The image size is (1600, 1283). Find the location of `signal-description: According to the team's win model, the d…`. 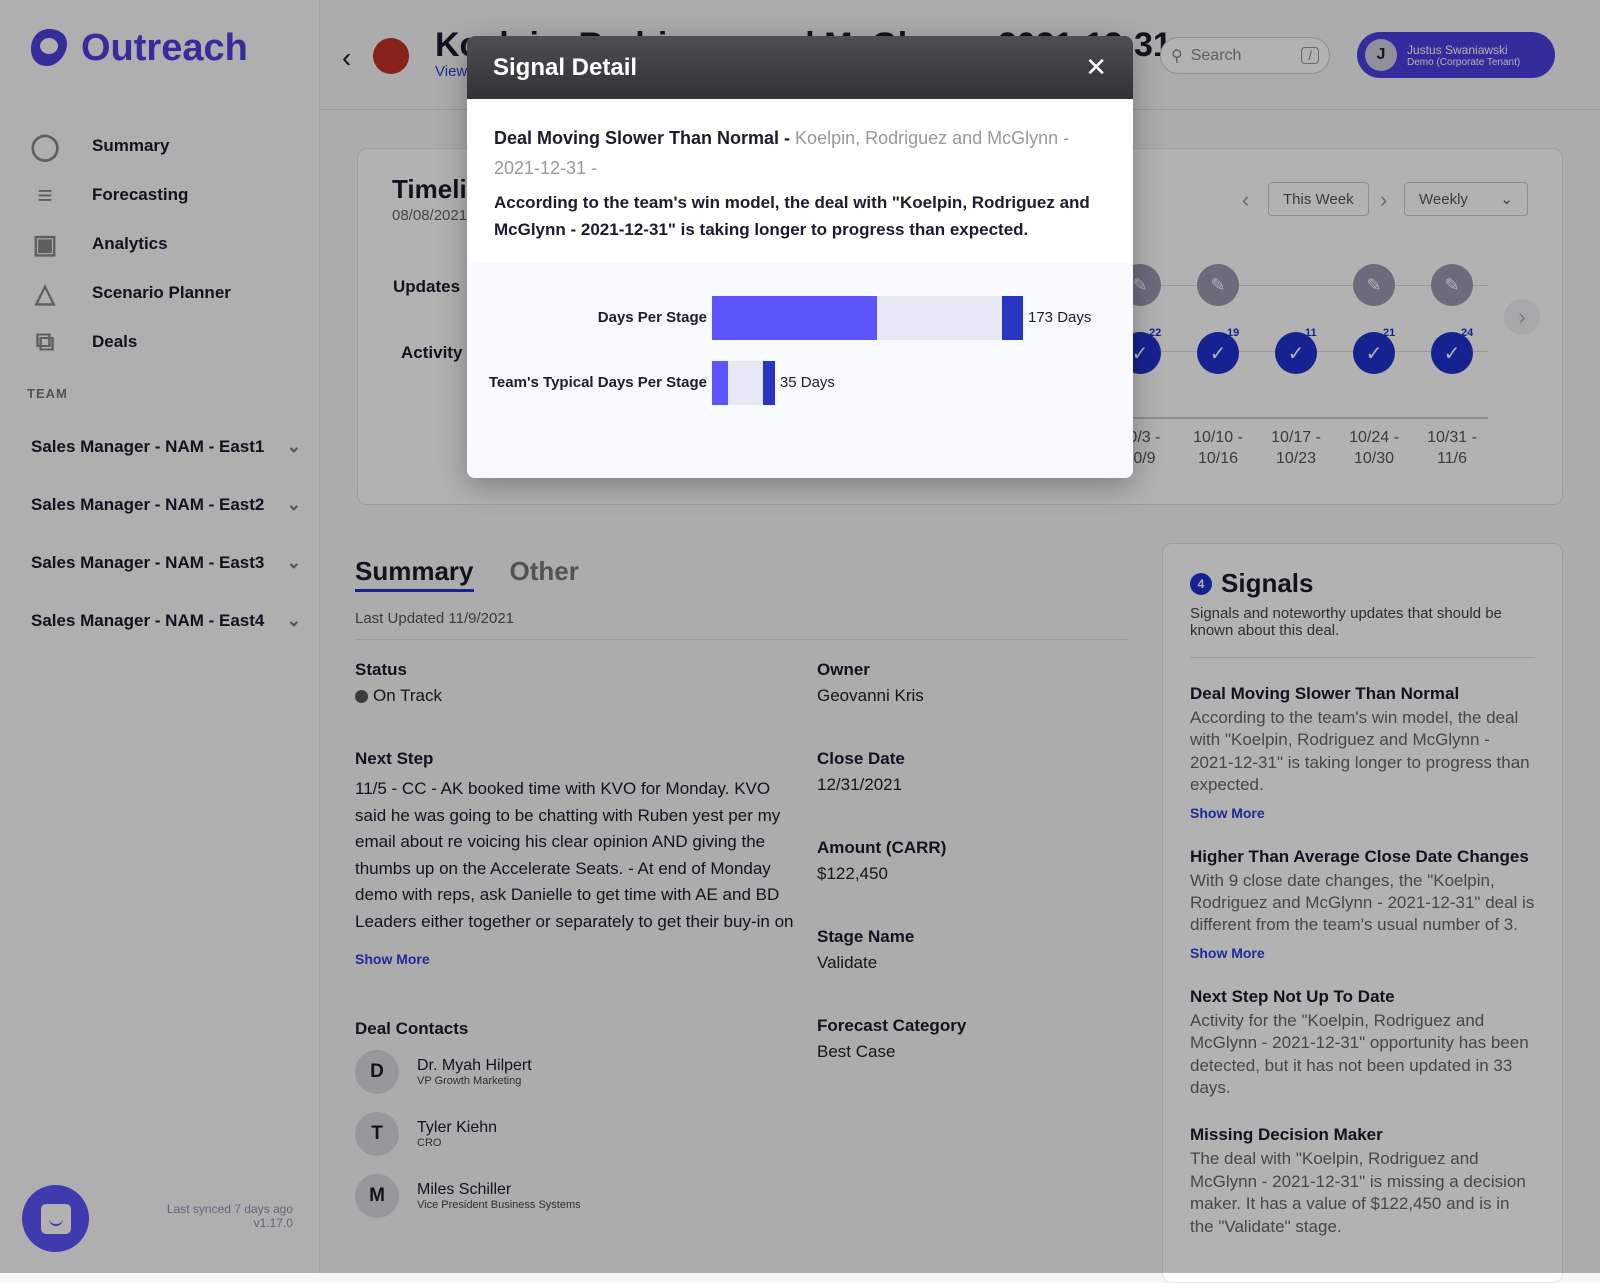

signal-description: According to the team's win model, the d… is located at coordinates (792, 216).